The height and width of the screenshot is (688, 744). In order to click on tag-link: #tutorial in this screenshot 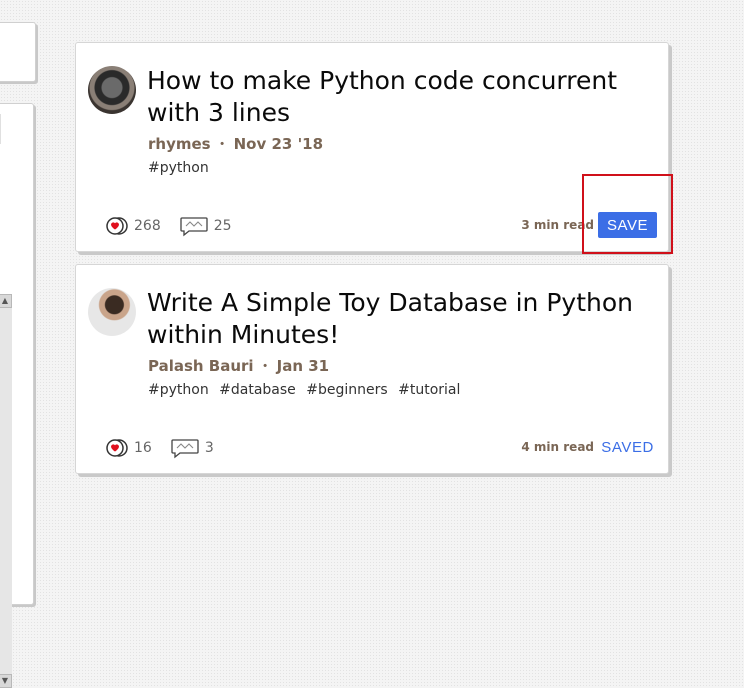, I will do `click(429, 390)`.